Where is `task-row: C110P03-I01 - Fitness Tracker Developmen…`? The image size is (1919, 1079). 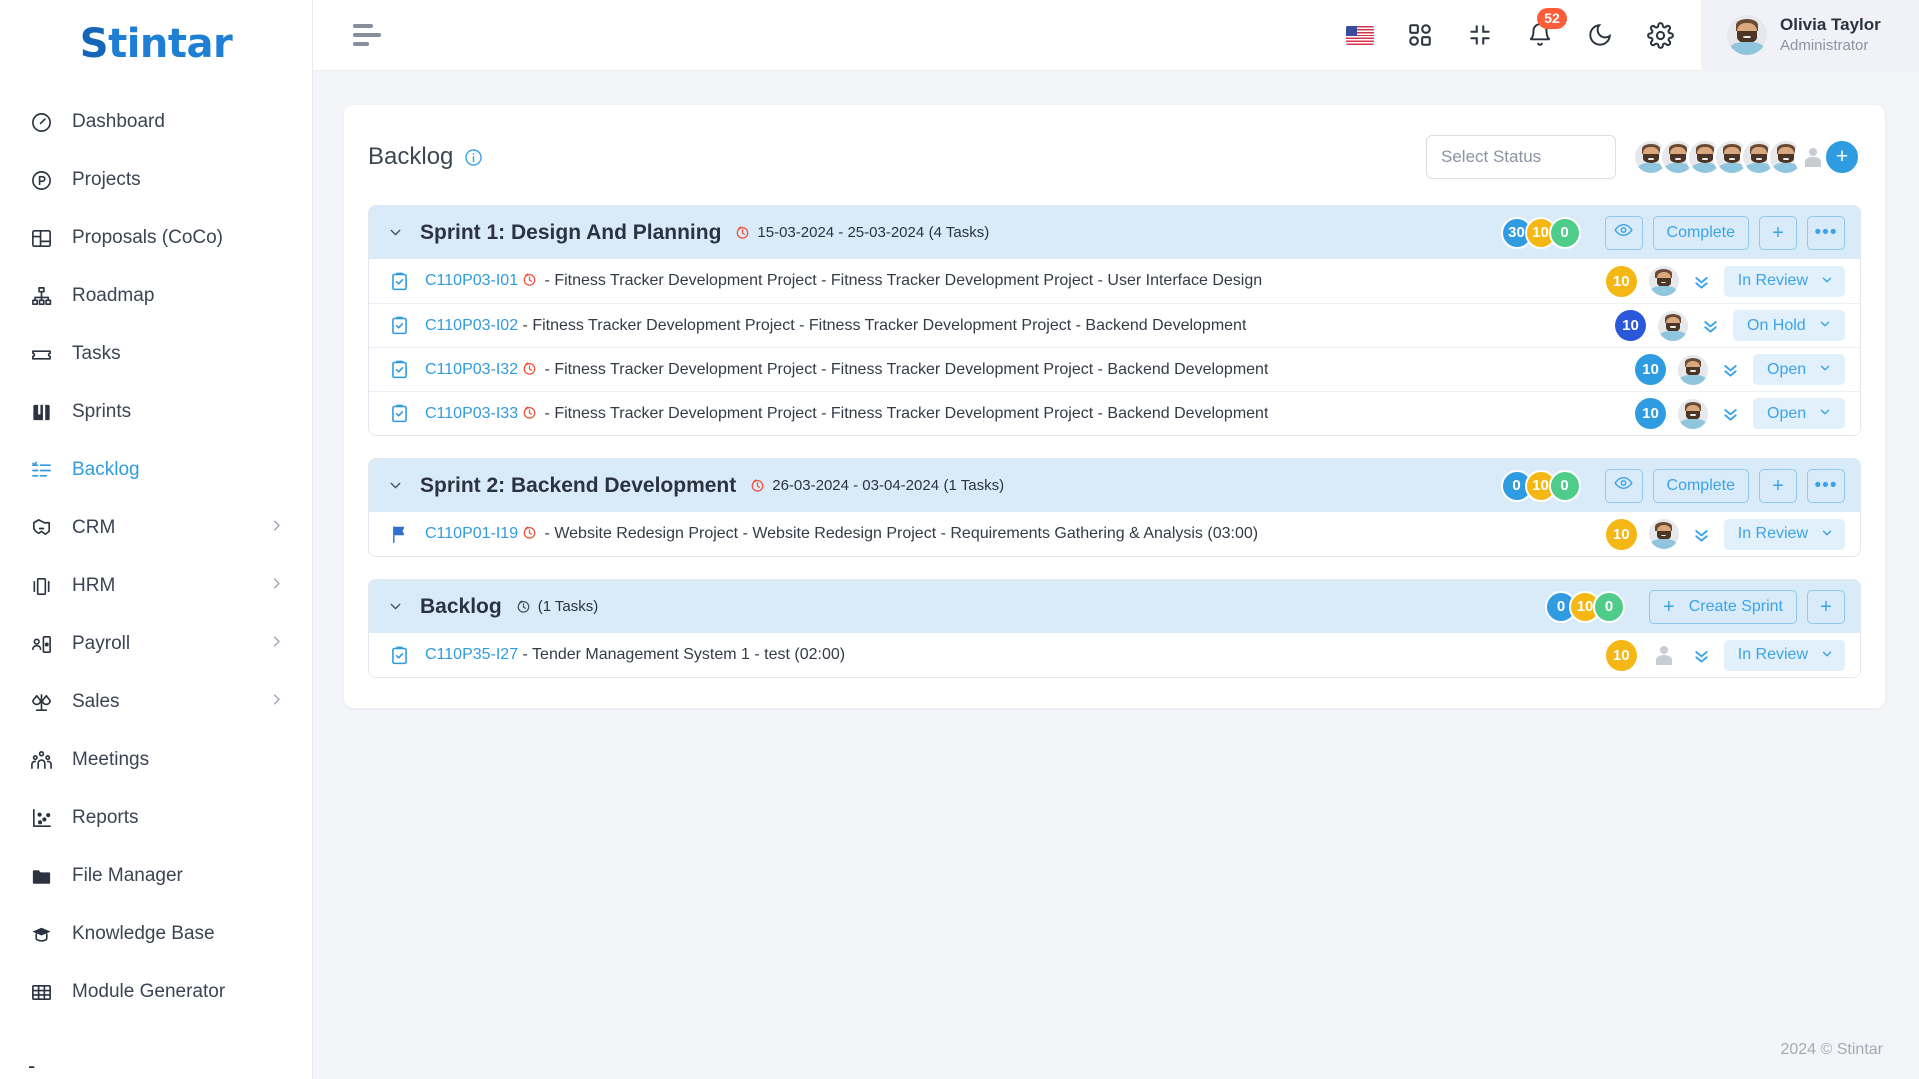
task-row: C110P03-I01 - Fitness Tracker Developmen… is located at coordinates (1114, 281).